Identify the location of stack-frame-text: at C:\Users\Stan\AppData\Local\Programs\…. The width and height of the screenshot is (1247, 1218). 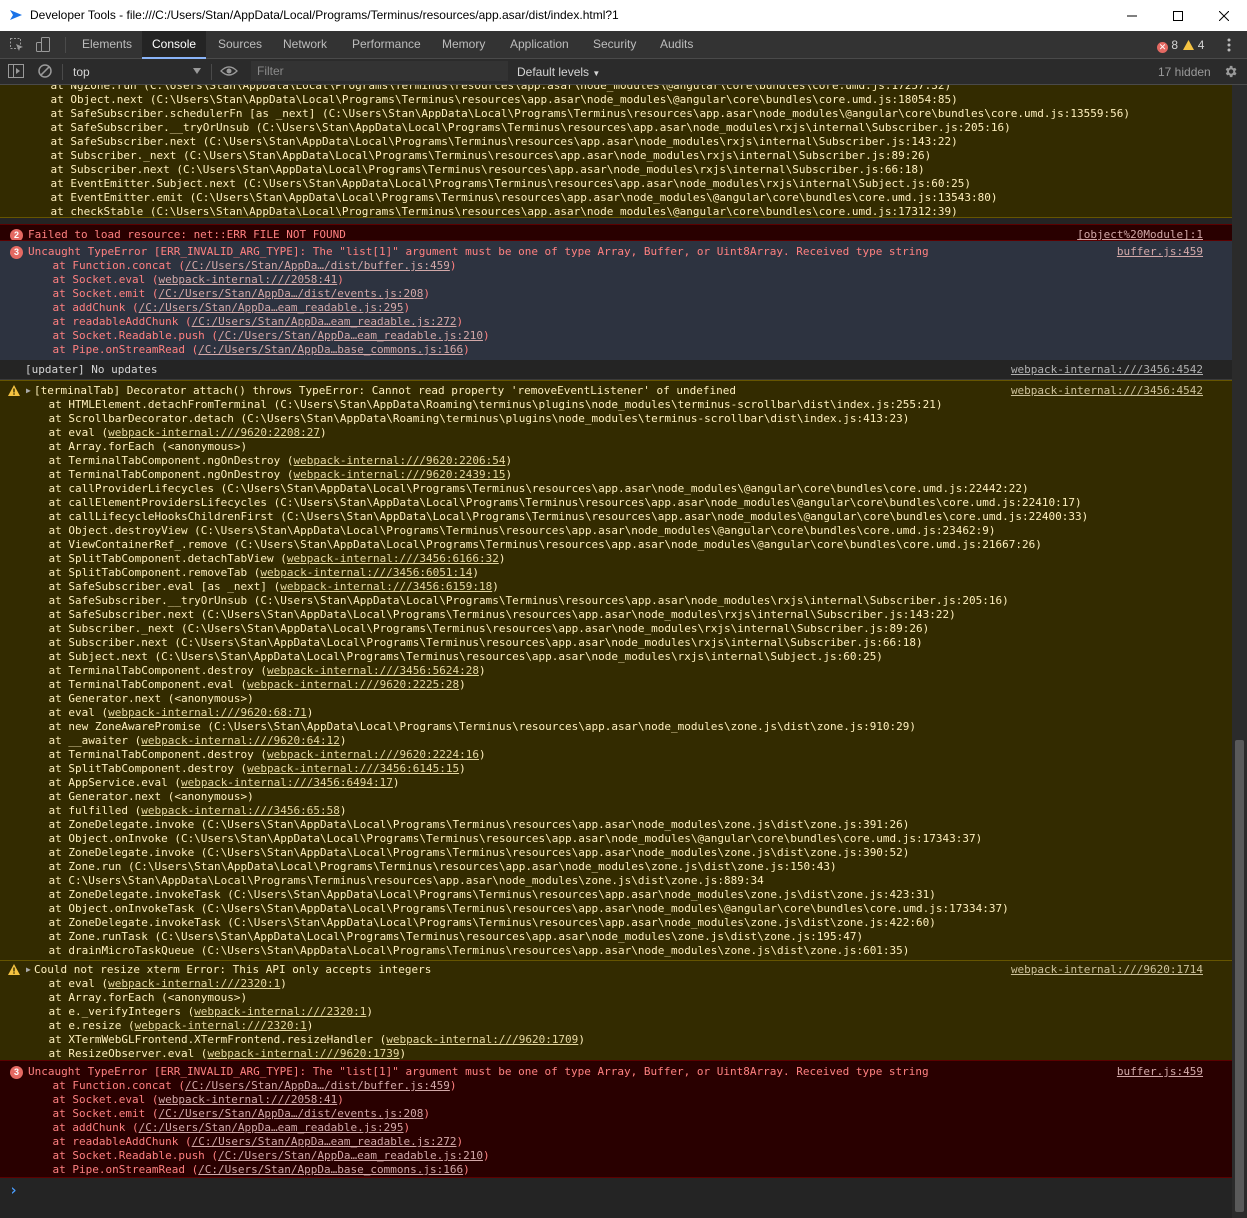
(393, 880).